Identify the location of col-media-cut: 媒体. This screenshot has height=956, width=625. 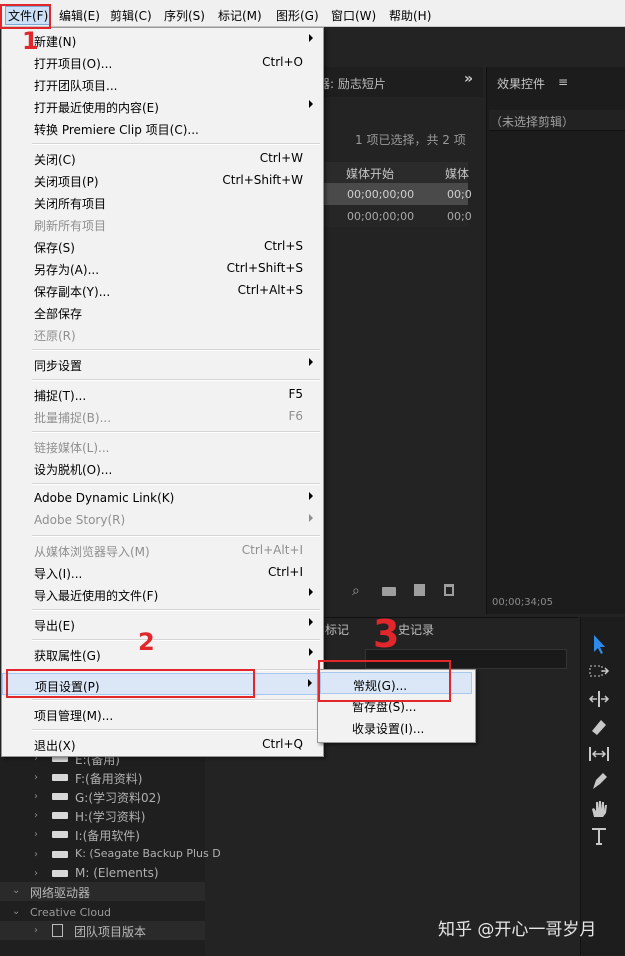
(457, 173).